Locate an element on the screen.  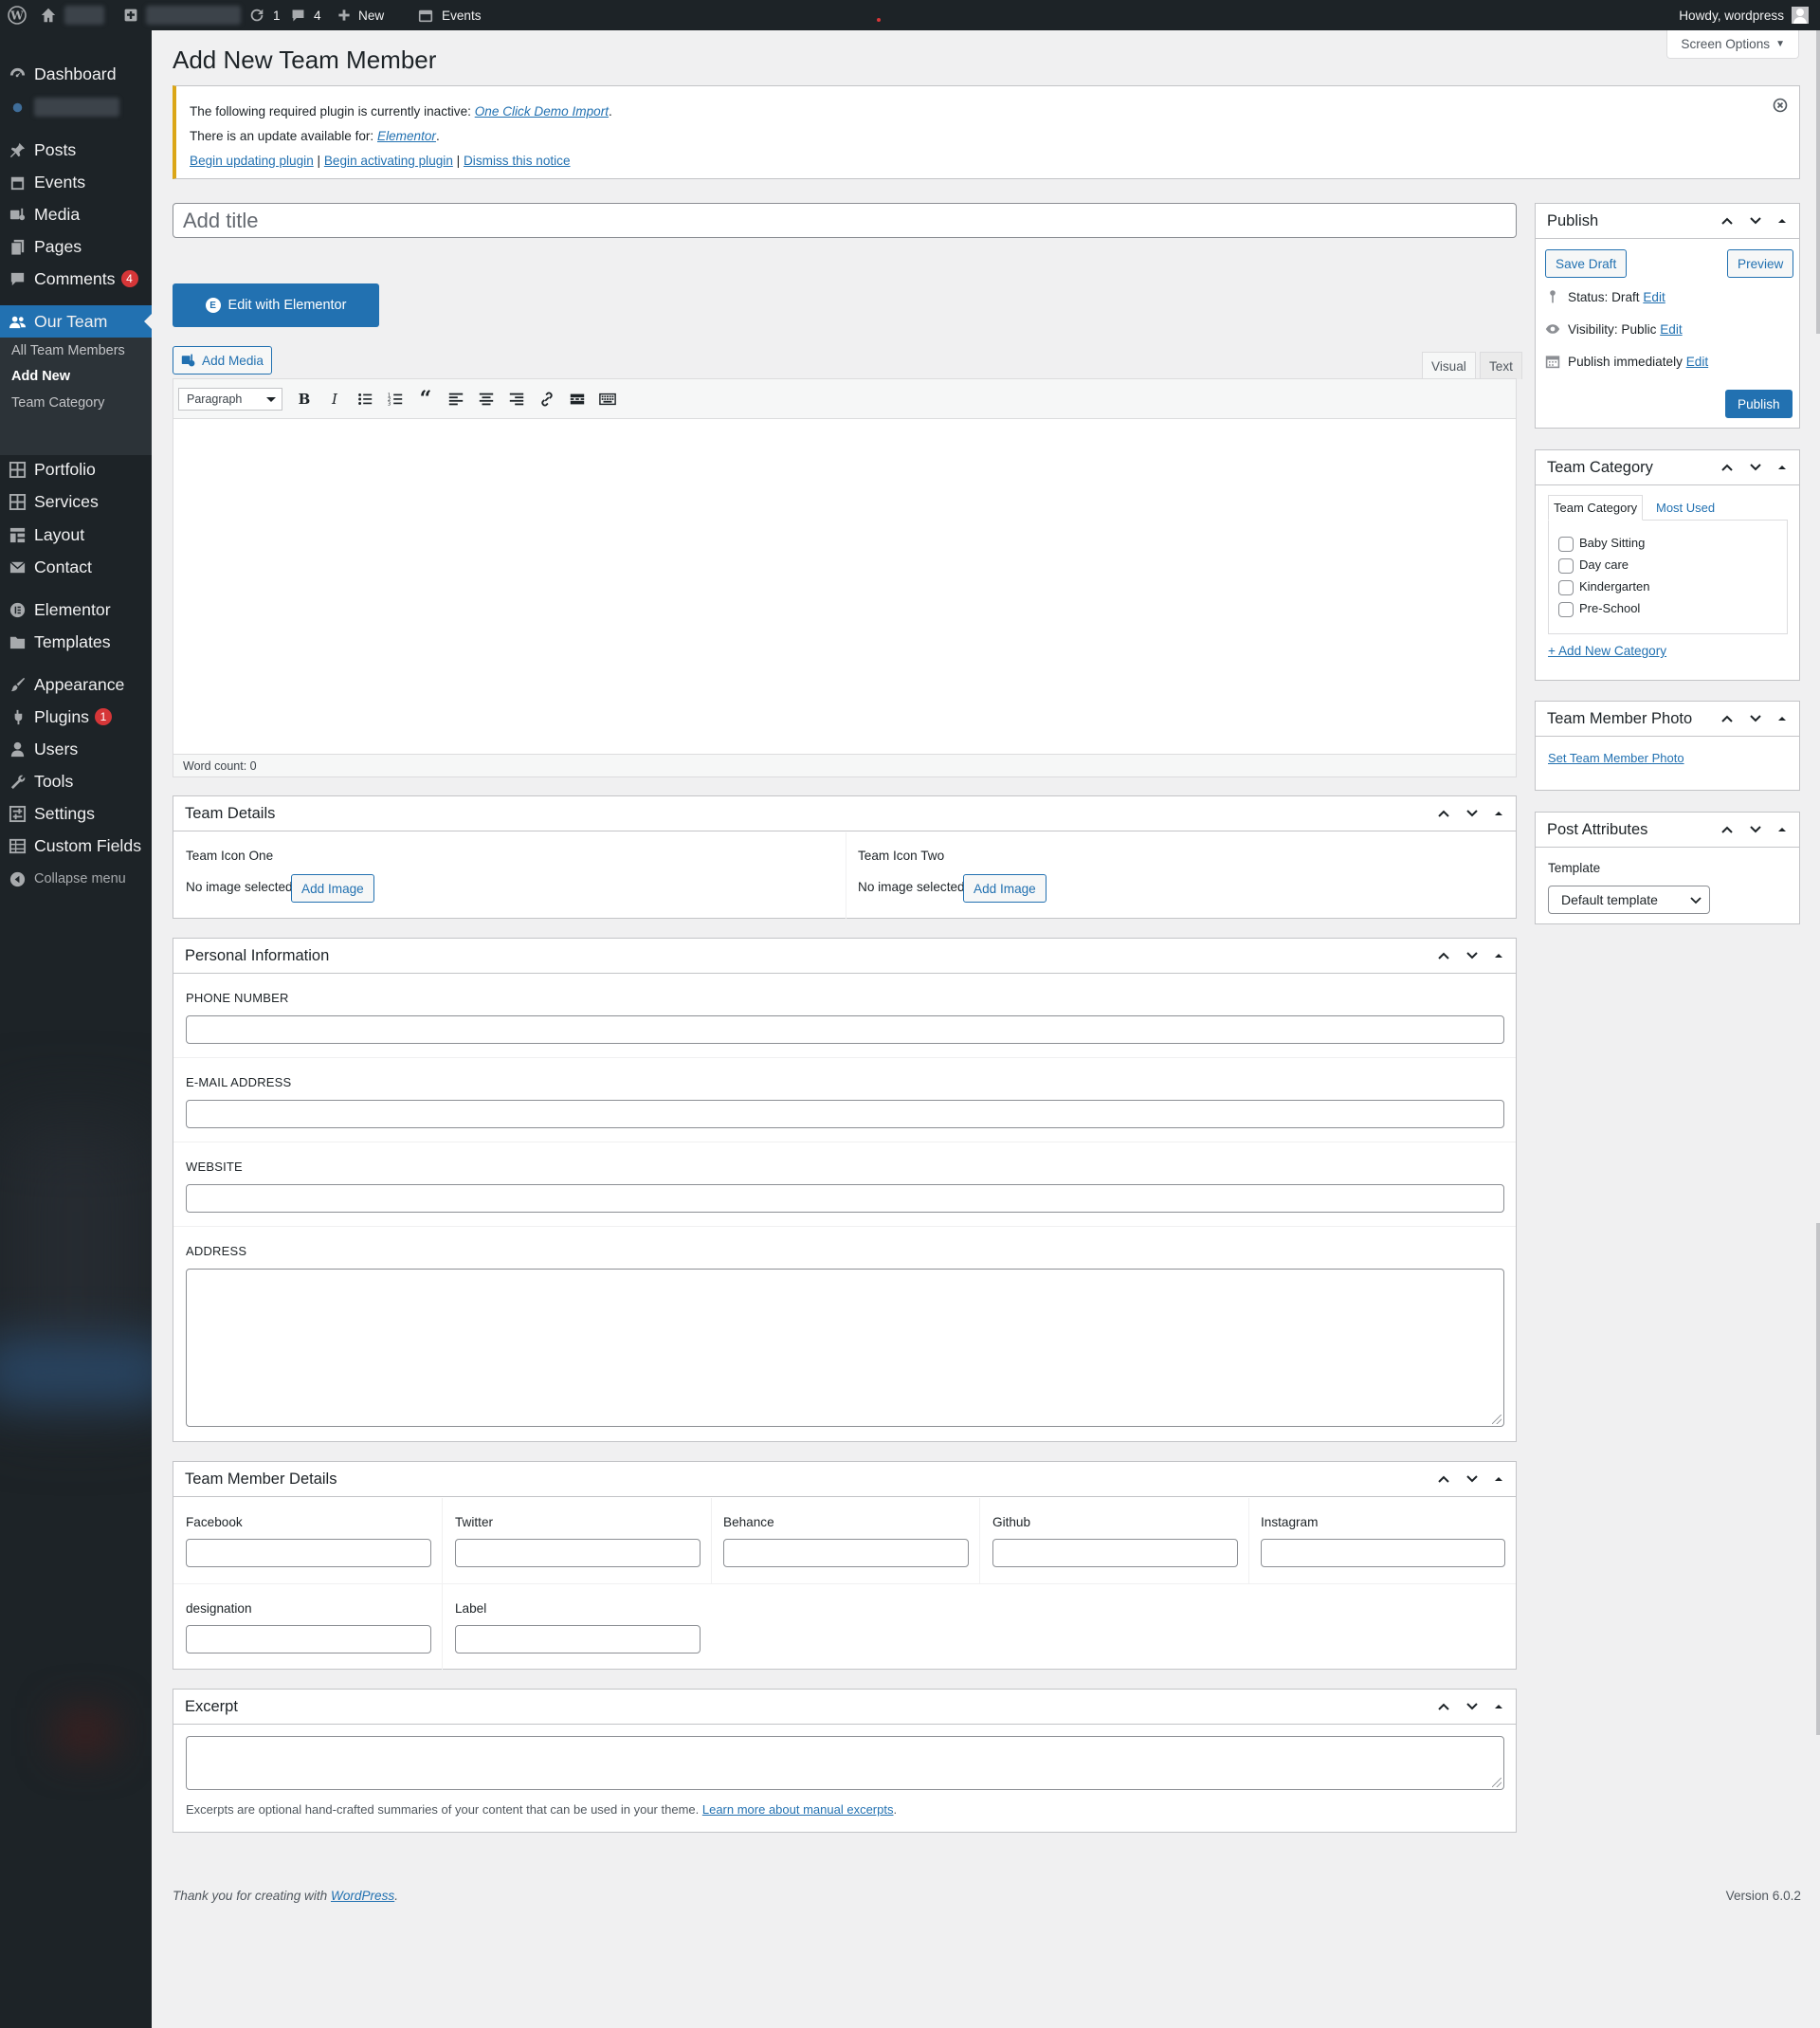
post-attributes-header: Post Attributes is located at coordinates (1667, 830).